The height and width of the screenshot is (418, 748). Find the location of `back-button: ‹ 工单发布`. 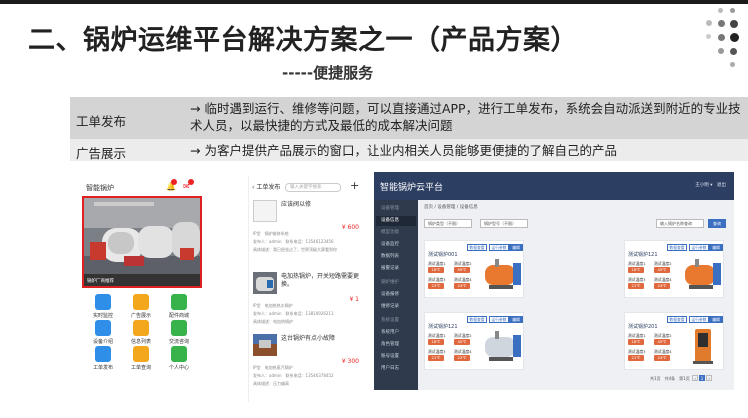

back-button: ‹ 工单发布 is located at coordinates (266, 186).